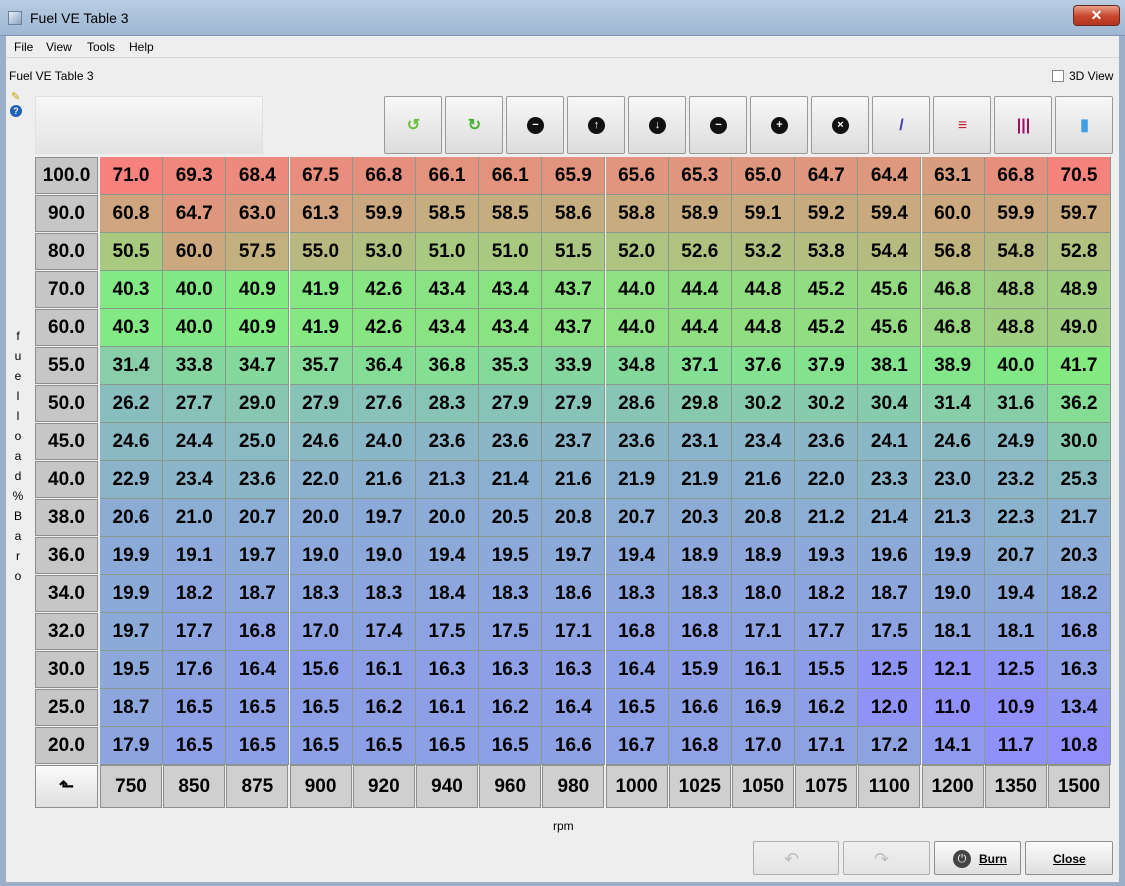  Describe the element at coordinates (383, 786) in the screenshot. I see `column-header: 920` at that location.